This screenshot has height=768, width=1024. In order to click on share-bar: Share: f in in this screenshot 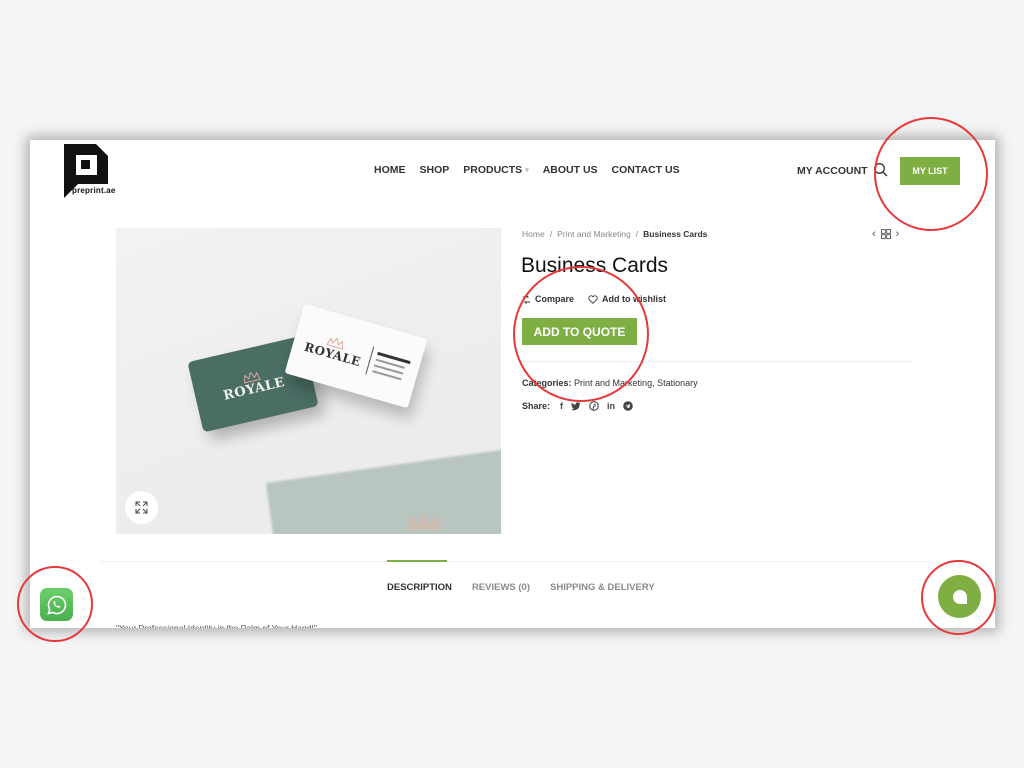, I will do `click(577, 406)`.